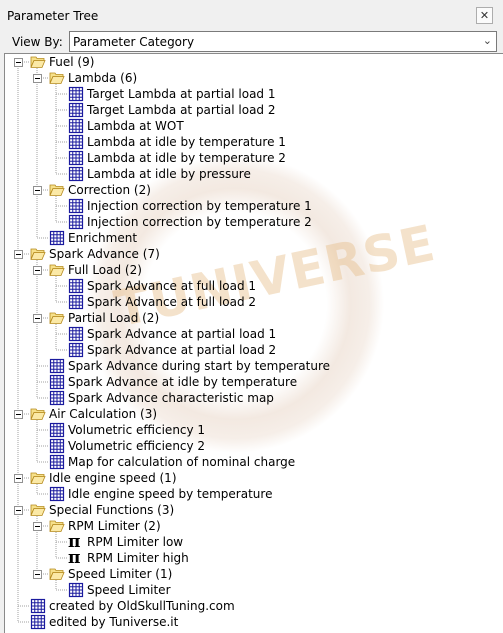 The width and height of the screenshot is (503, 633). Describe the element at coordinates (181, 462) in the screenshot. I see `tree-item-label: Map for calculation of nominal charge` at that location.